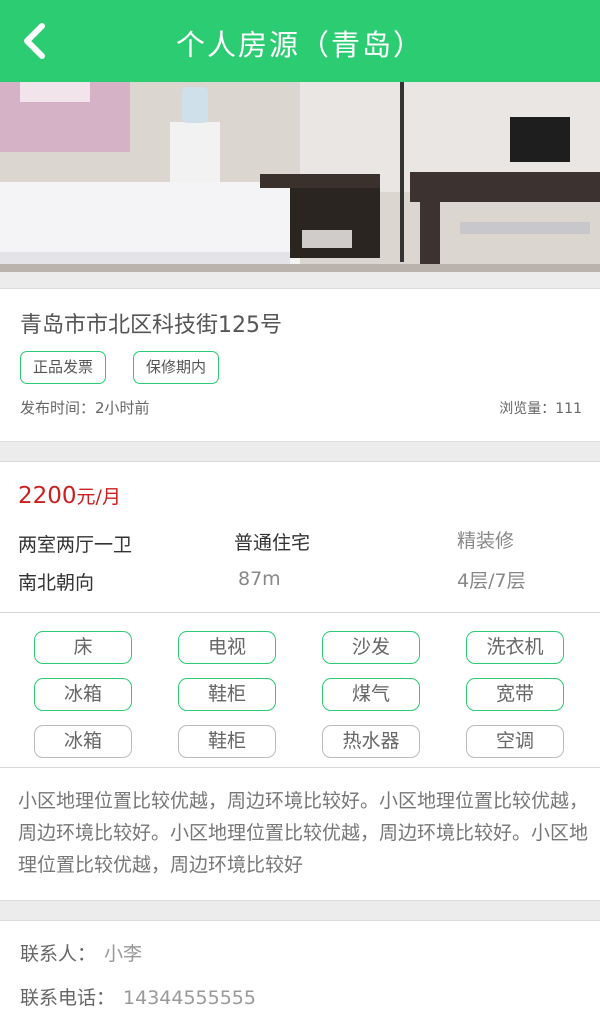 The height and width of the screenshot is (1028, 600). What do you see at coordinates (98, 497) in the screenshot?
I see `price-unit: 元/月` at bounding box center [98, 497].